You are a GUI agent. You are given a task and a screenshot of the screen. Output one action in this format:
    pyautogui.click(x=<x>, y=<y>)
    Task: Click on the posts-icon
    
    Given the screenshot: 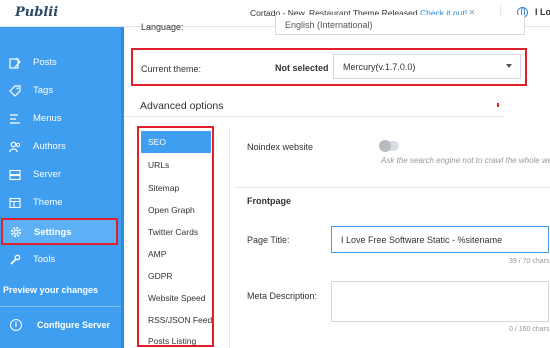 What is the action you would take?
    pyautogui.click(x=15, y=63)
    